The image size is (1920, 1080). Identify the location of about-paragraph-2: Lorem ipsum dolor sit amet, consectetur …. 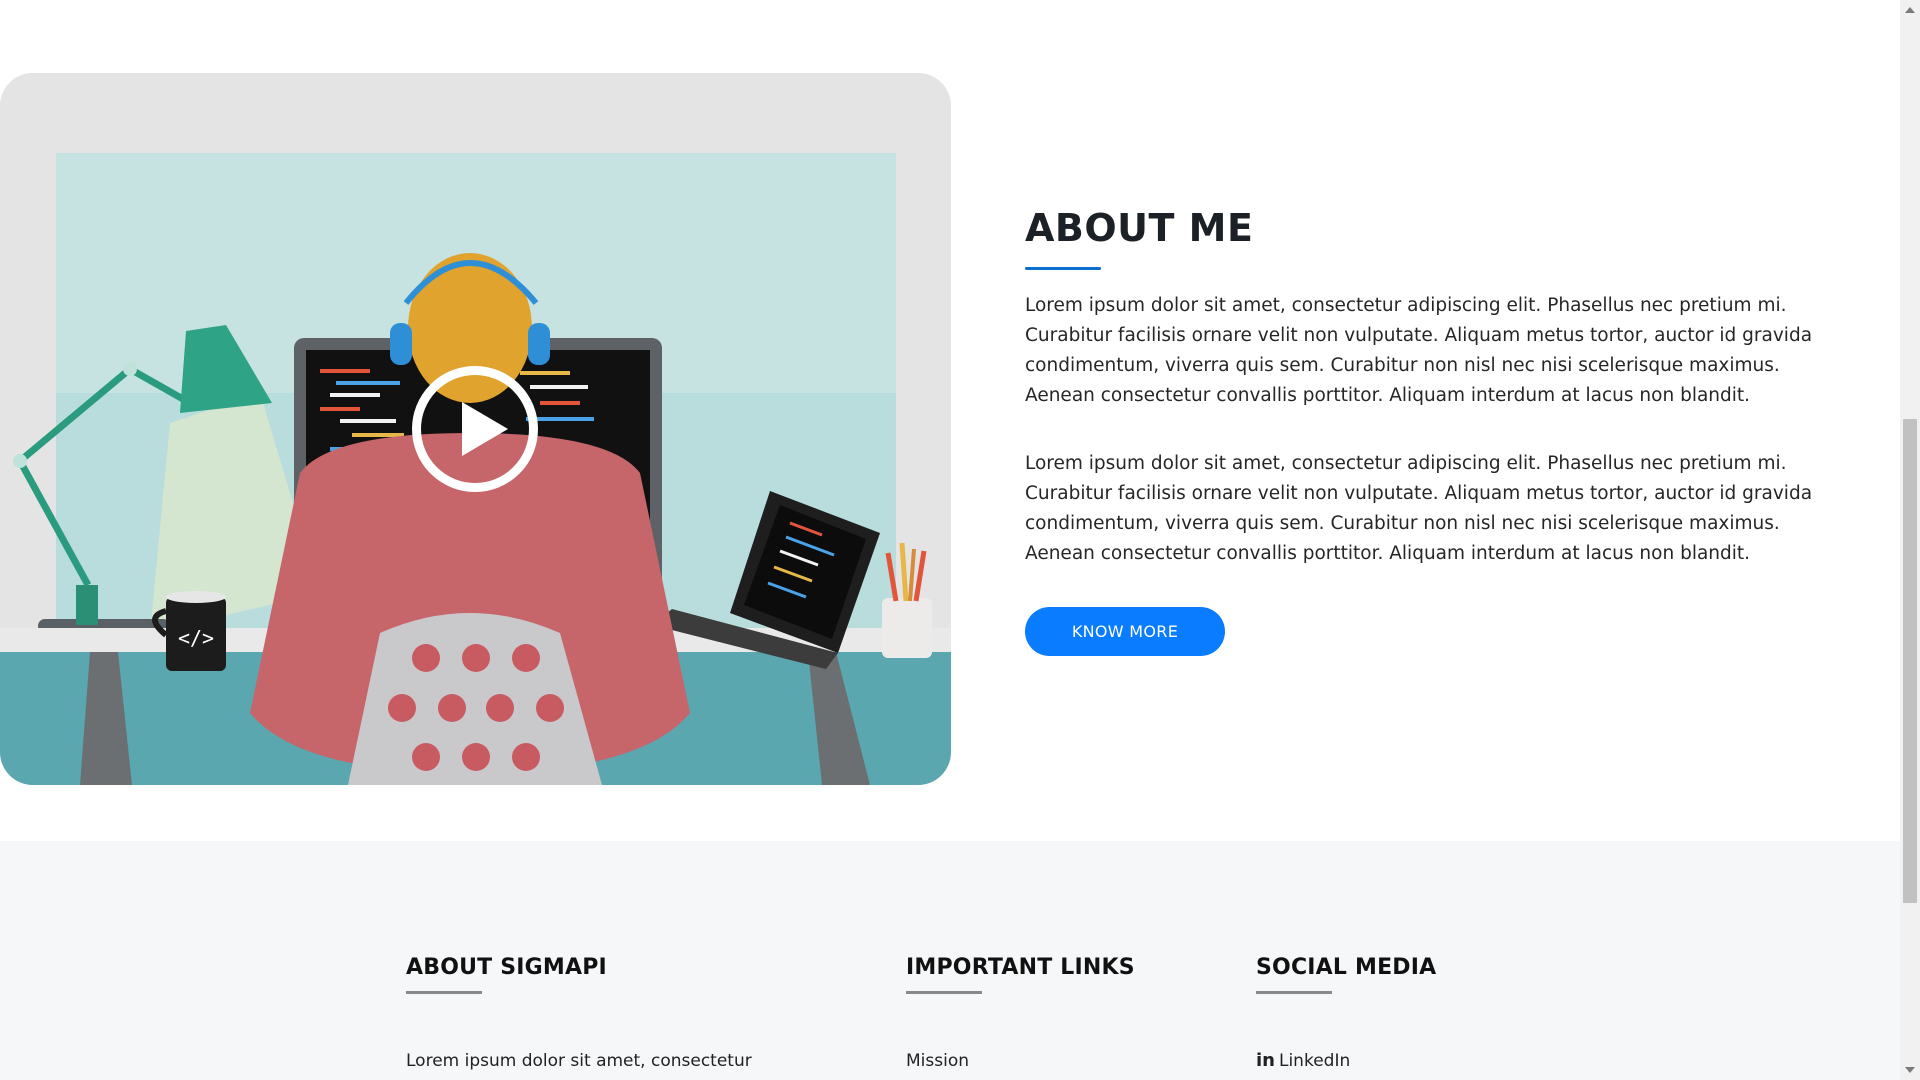
(1419, 508).